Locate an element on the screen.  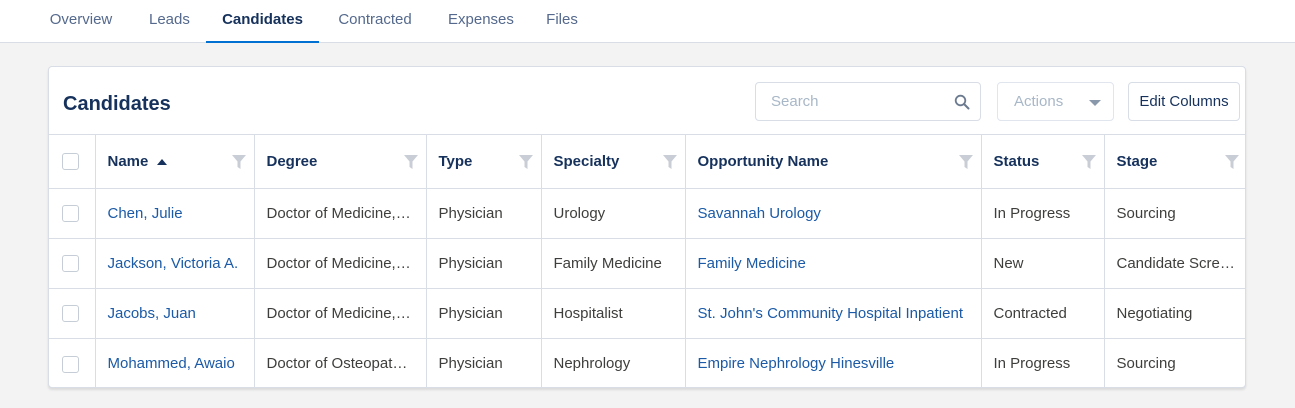
candidate-name-link: Mohammed, Awaio is located at coordinates (175, 362).